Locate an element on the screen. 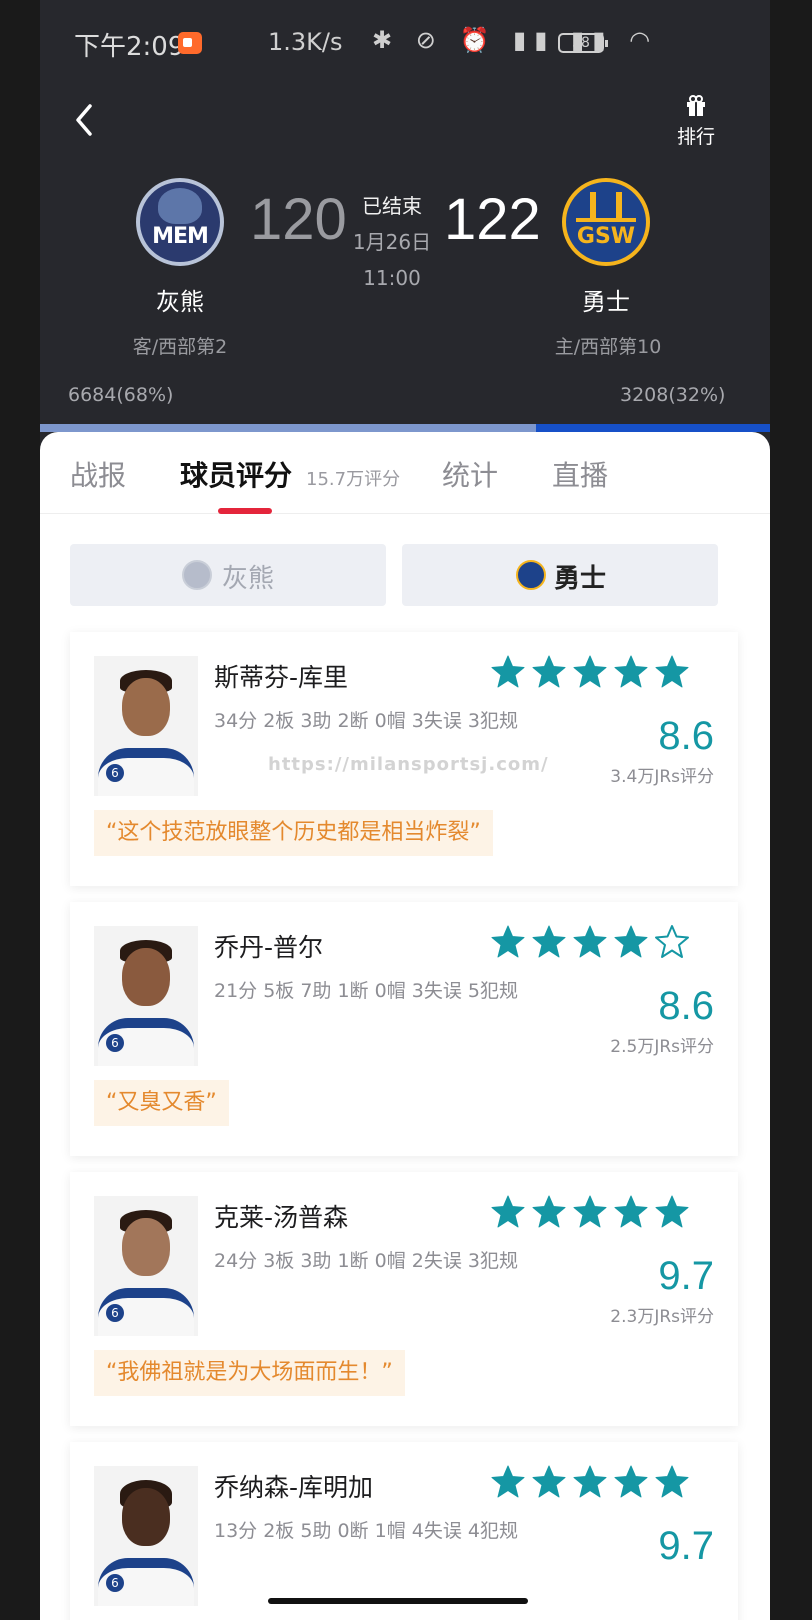 Image resolution: width=812 pixels, height=1620 pixels. match-time: 11:00 is located at coordinates (392, 278).